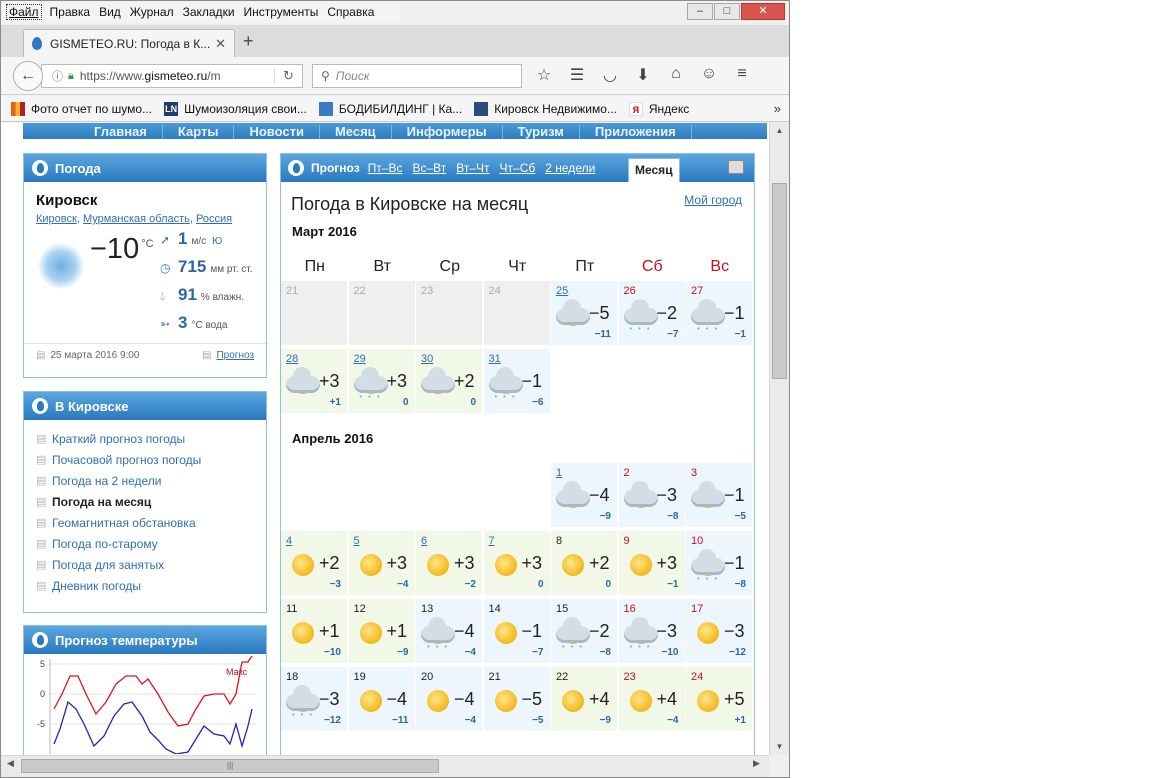 The width and height of the screenshot is (1152, 778). What do you see at coordinates (289, 541) in the screenshot?
I see `day-number: 4` at bounding box center [289, 541].